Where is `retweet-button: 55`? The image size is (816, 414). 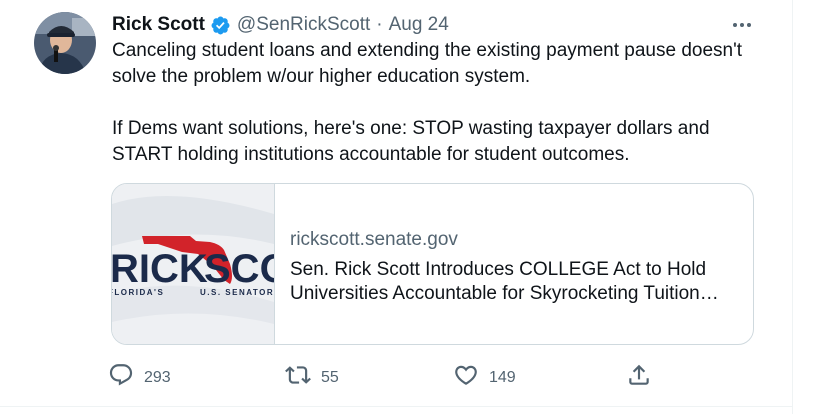 retweet-button: 55 is located at coordinates (312, 377).